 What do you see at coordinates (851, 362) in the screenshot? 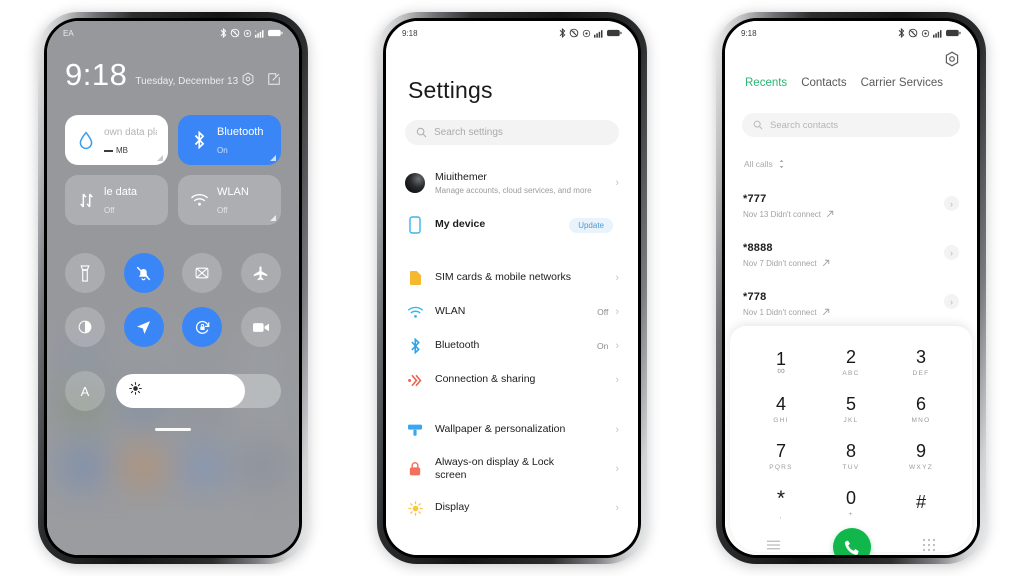
I see `key-2: 2 ABC` at bounding box center [851, 362].